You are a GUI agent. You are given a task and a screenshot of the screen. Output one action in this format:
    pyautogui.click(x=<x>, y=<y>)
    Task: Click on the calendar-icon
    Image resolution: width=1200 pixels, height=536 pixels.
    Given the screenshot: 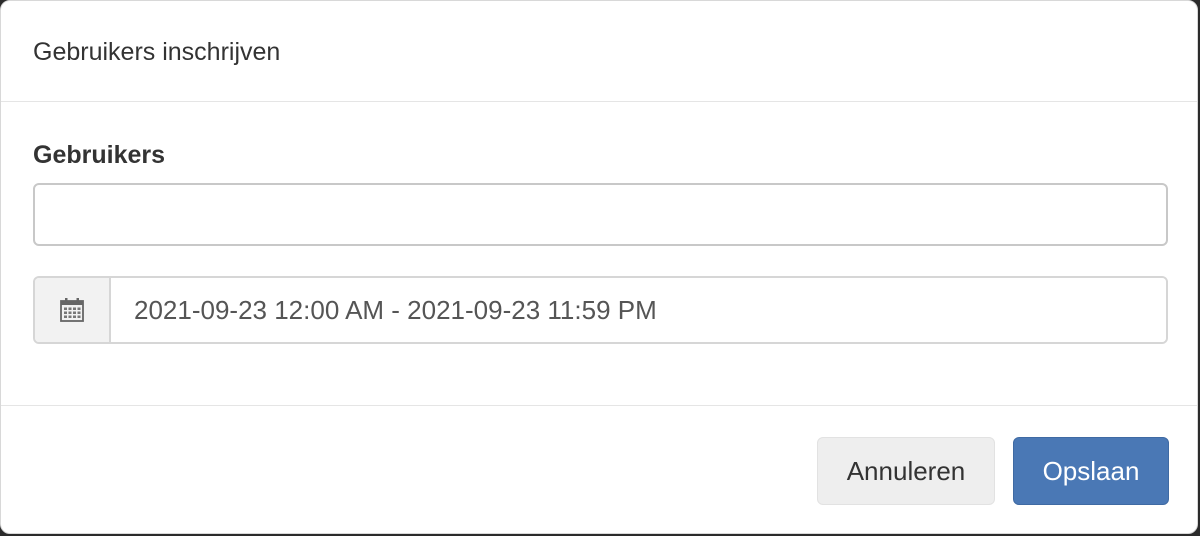 What is the action you would take?
    pyautogui.click(x=72, y=310)
    